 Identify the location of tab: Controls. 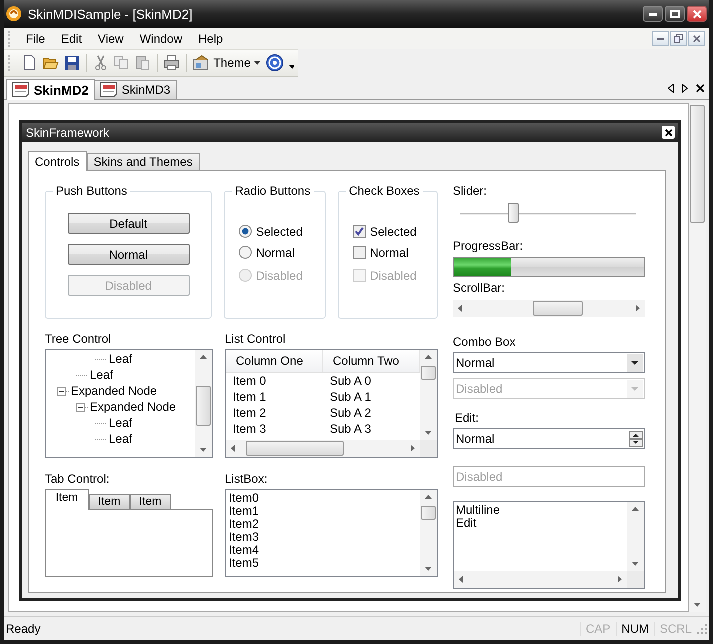
(57, 161).